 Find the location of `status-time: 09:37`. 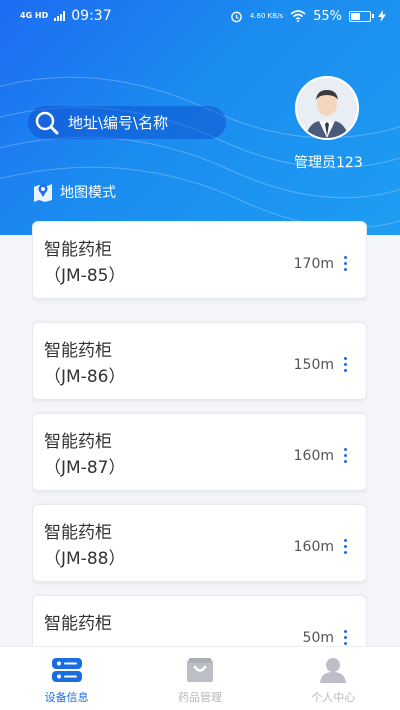

status-time: 09:37 is located at coordinates (91, 16).